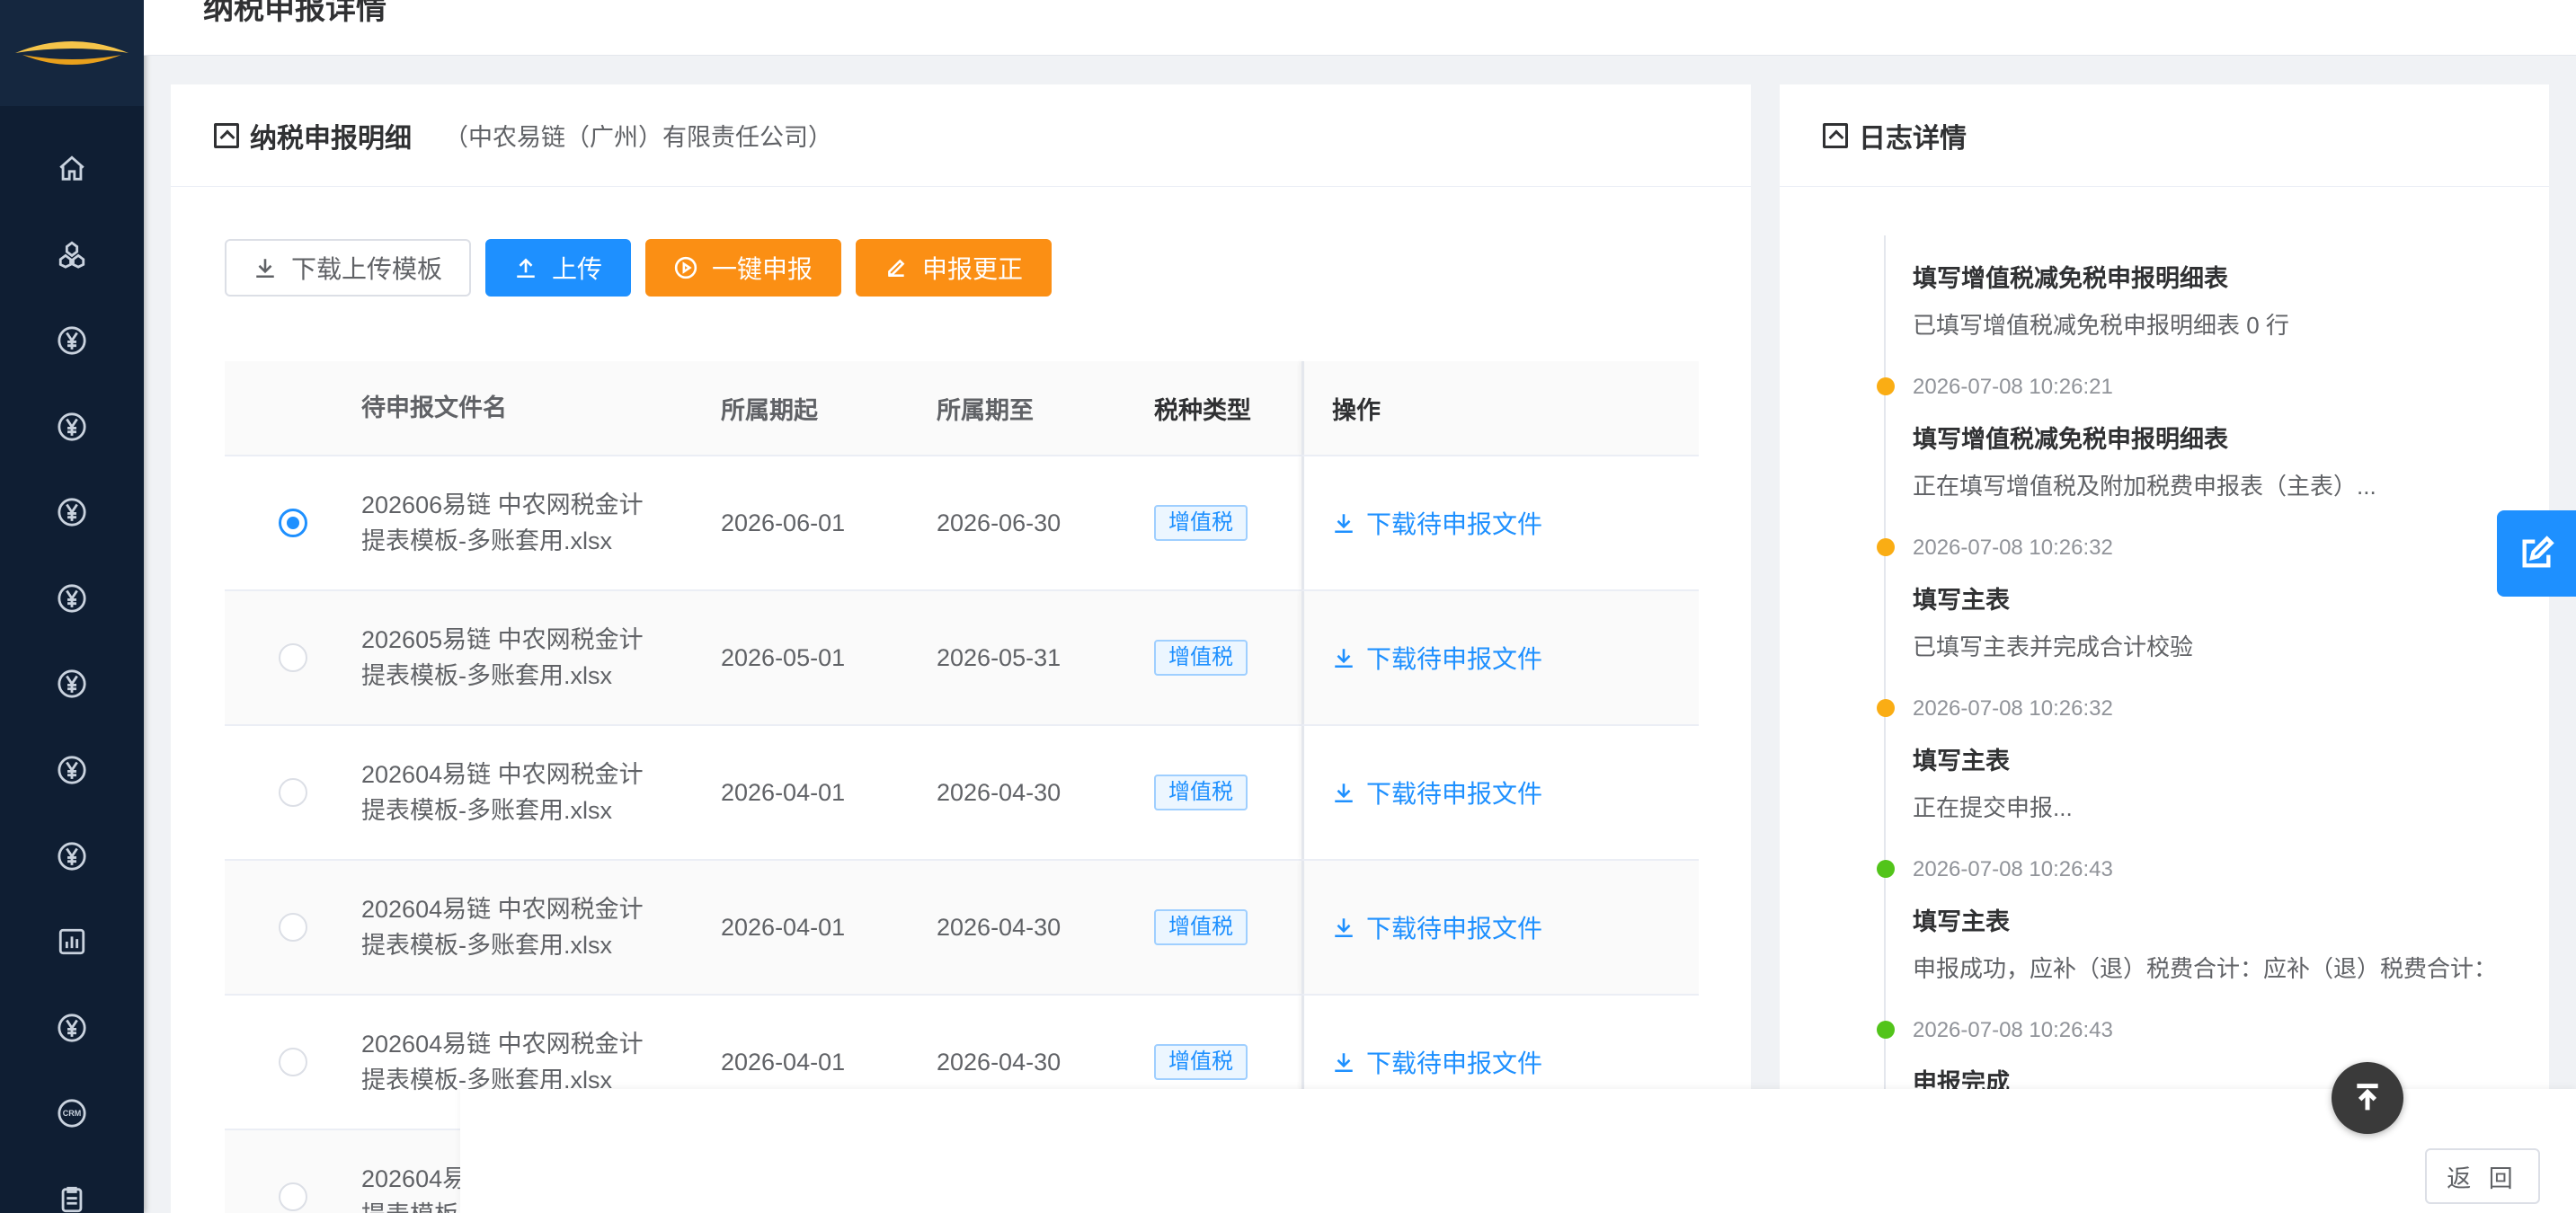  I want to click on upload-button: 上传, so click(558, 268).